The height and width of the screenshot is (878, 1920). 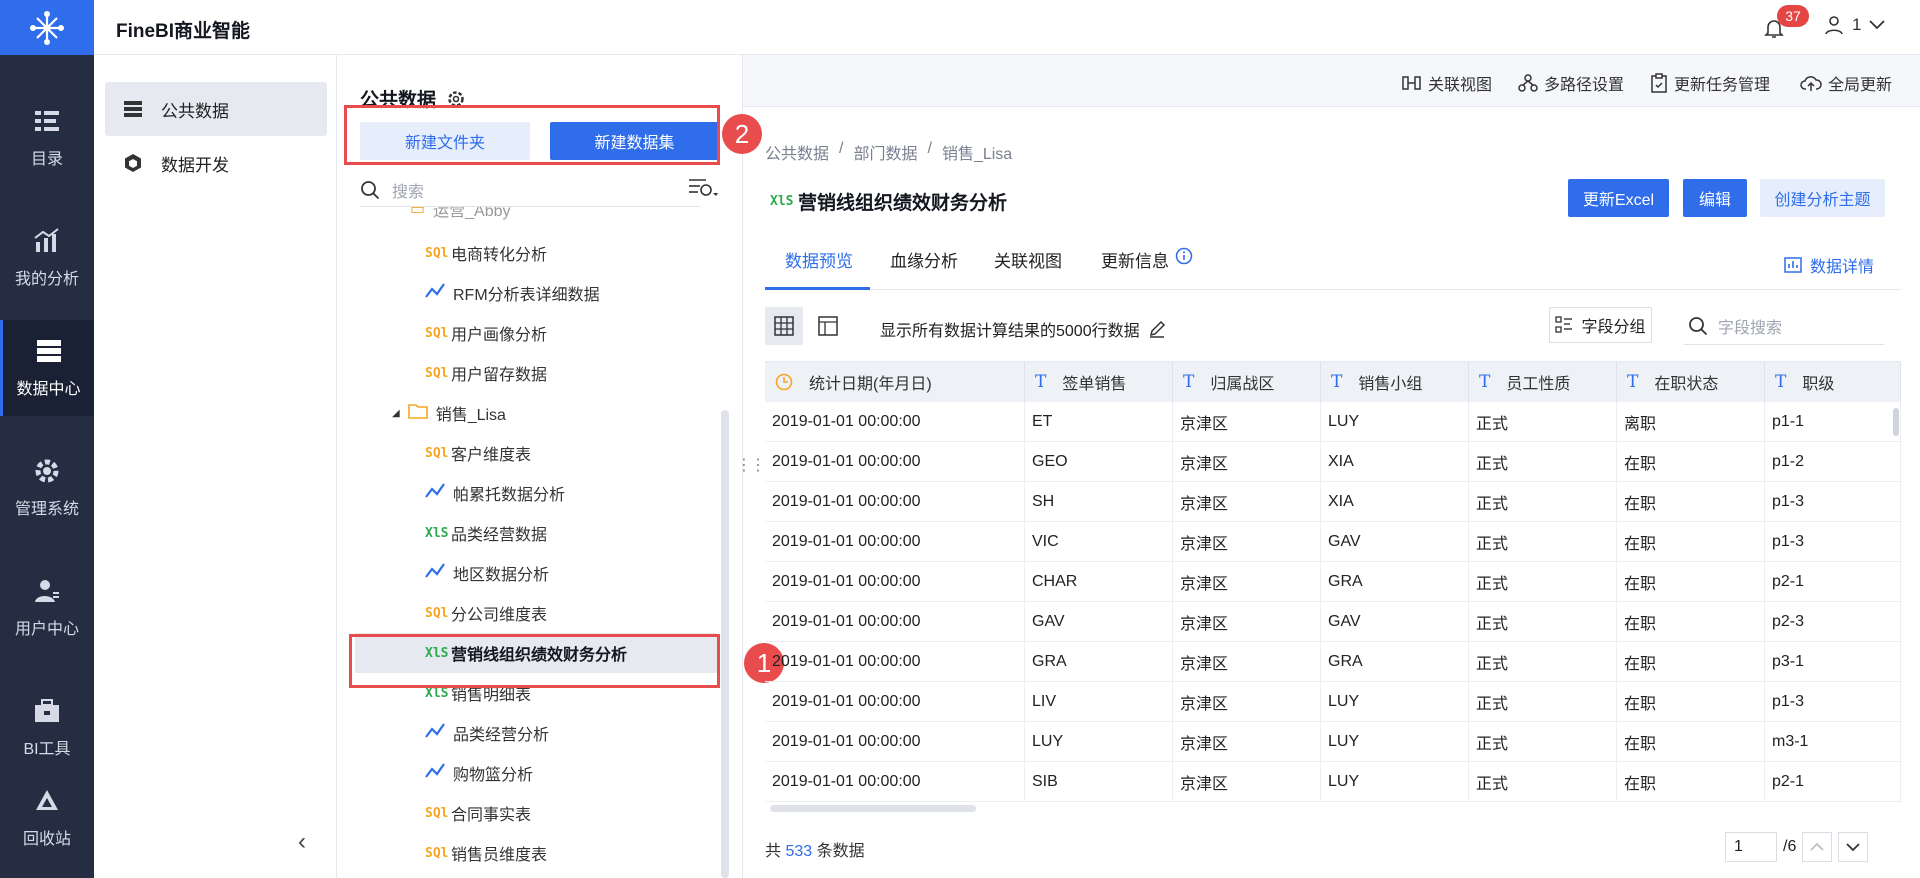 I want to click on tab-label: 血缘分析, so click(x=924, y=261).